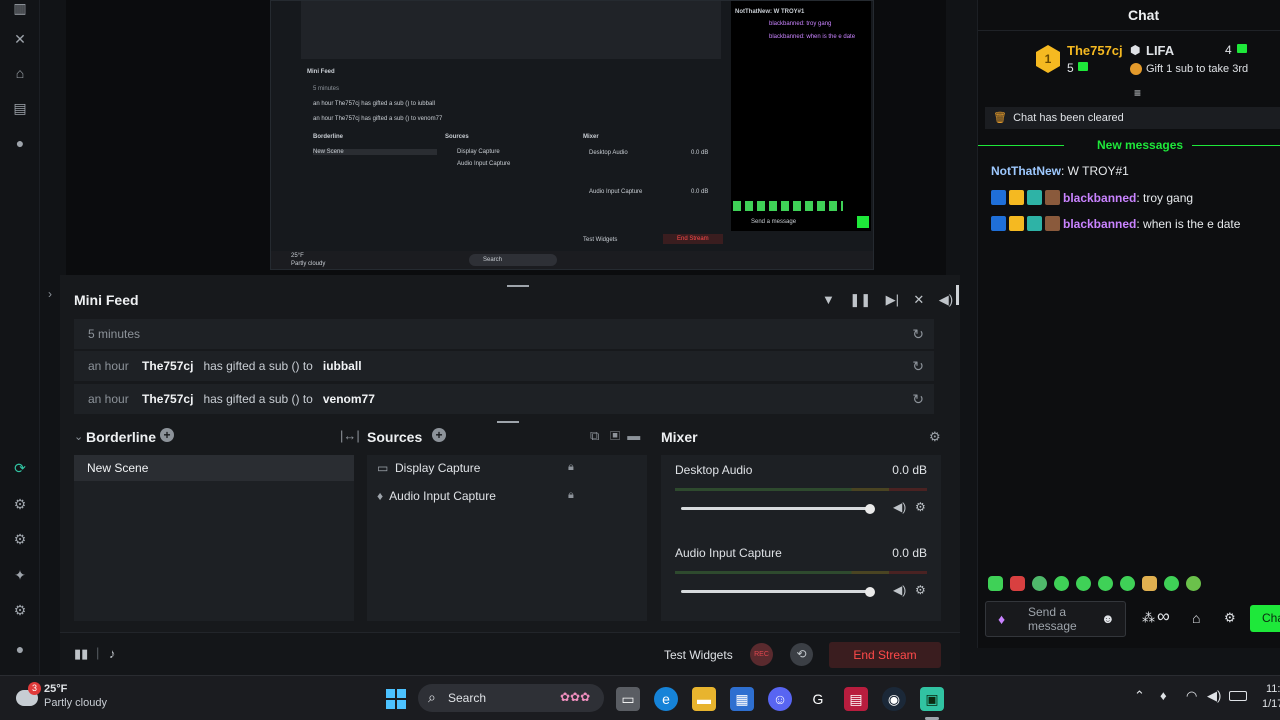 This screenshot has height=720, width=1280. I want to click on add-scene-icon: +, so click(167, 435).